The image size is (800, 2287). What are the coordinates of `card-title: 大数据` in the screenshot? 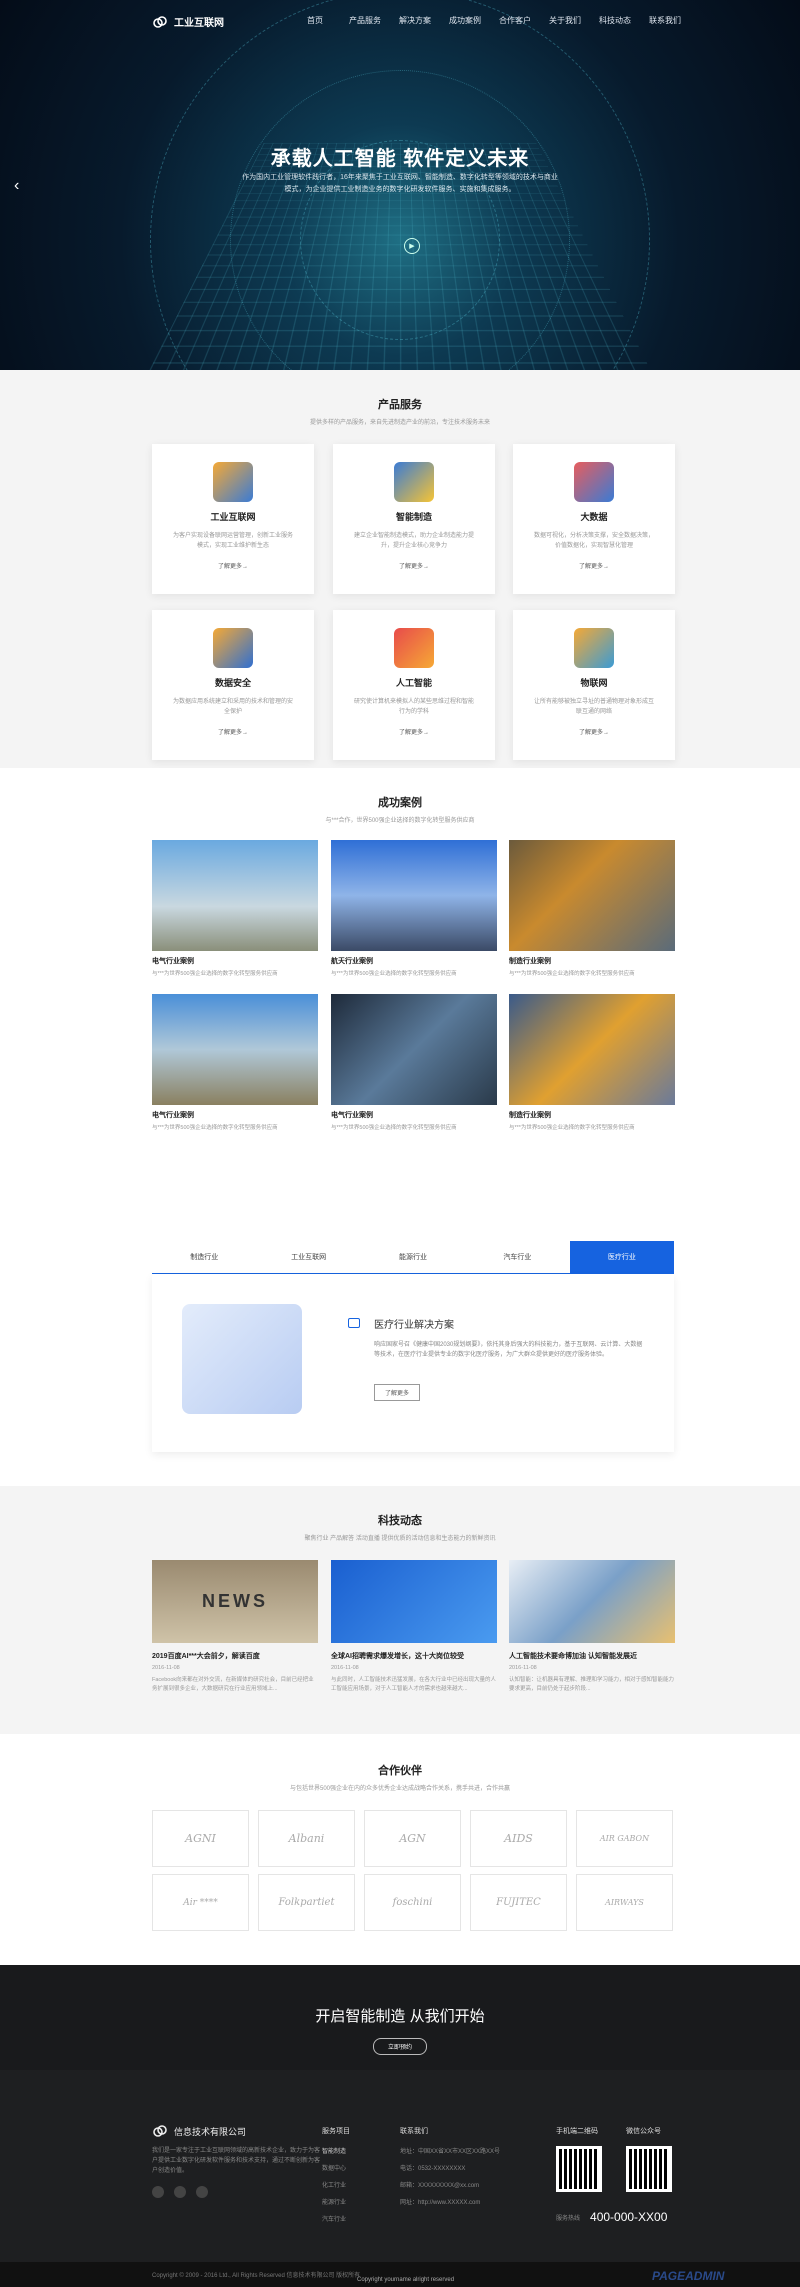 It's located at (594, 517).